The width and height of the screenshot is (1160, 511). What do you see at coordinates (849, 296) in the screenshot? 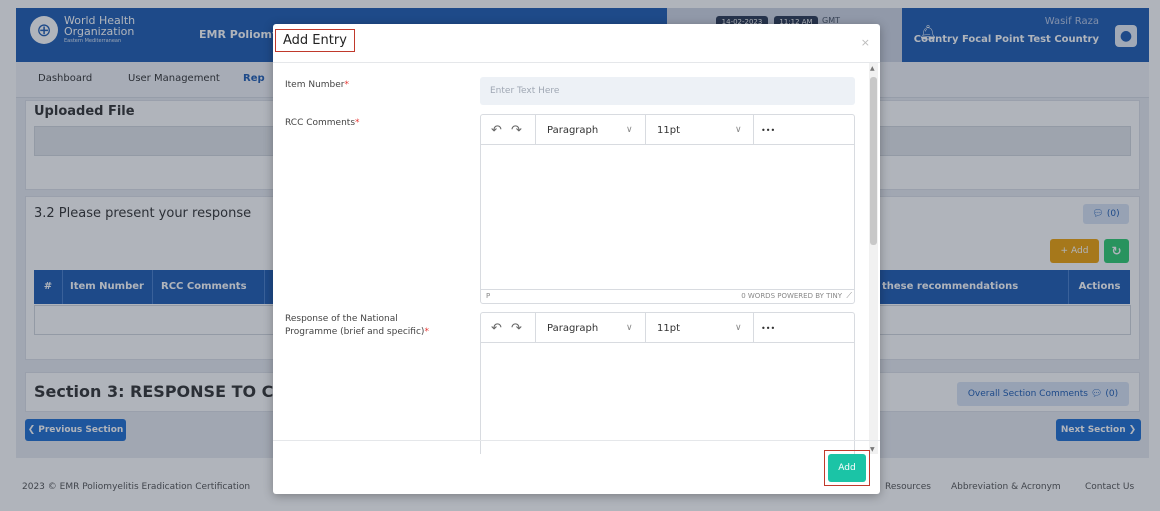
I see `resize-handle-icon: ⟋` at bounding box center [849, 296].